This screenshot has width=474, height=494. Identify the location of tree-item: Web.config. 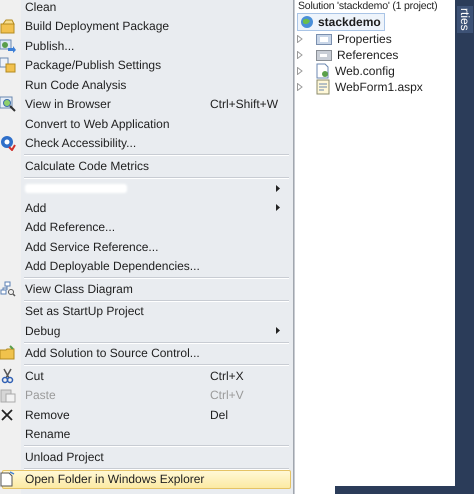
(365, 71).